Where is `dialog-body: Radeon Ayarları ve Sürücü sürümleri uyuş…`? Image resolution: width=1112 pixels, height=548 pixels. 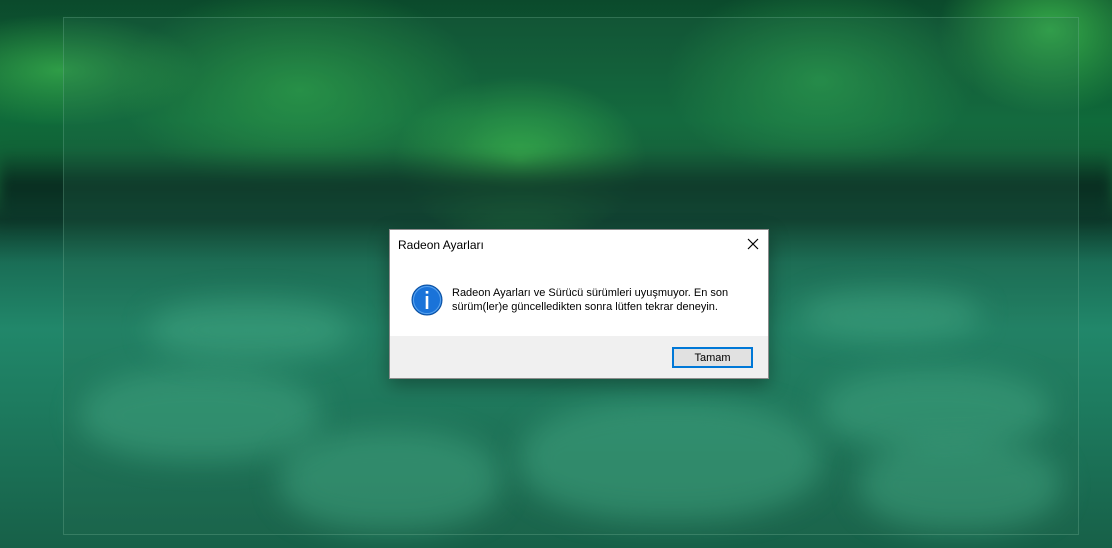 dialog-body: Radeon Ayarları ve Sürücü sürümleri uyuş… is located at coordinates (579, 298).